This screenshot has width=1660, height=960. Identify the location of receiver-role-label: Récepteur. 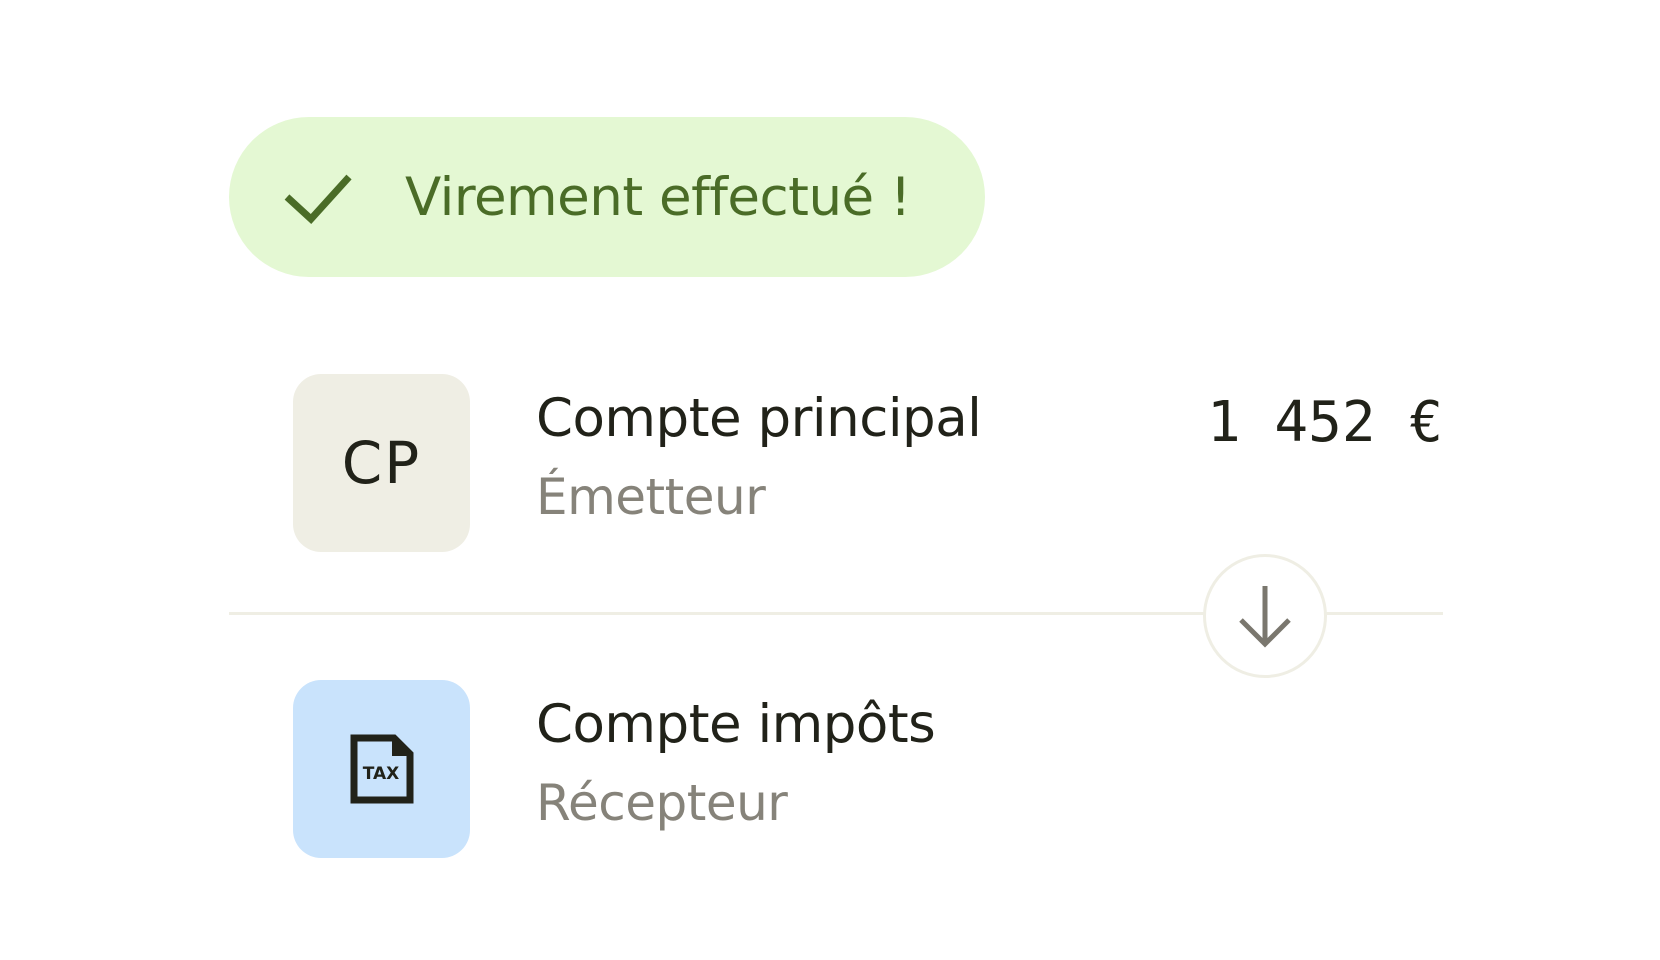
(662, 803).